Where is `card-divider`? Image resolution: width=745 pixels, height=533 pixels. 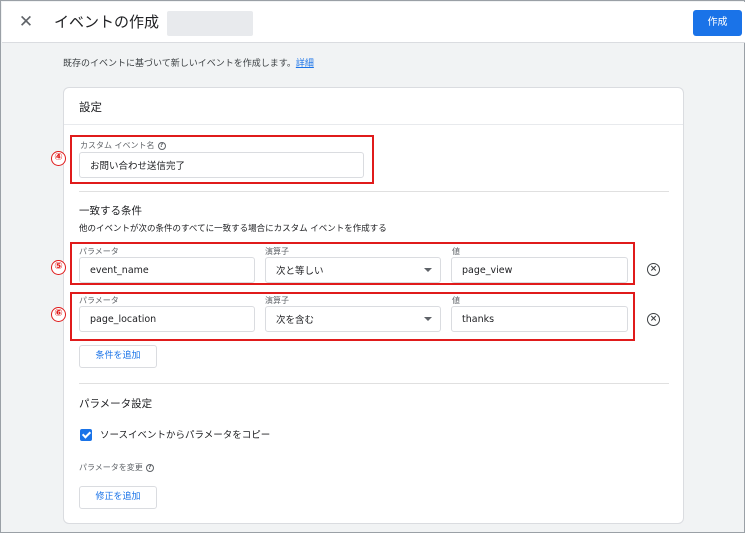 card-divider is located at coordinates (373, 124).